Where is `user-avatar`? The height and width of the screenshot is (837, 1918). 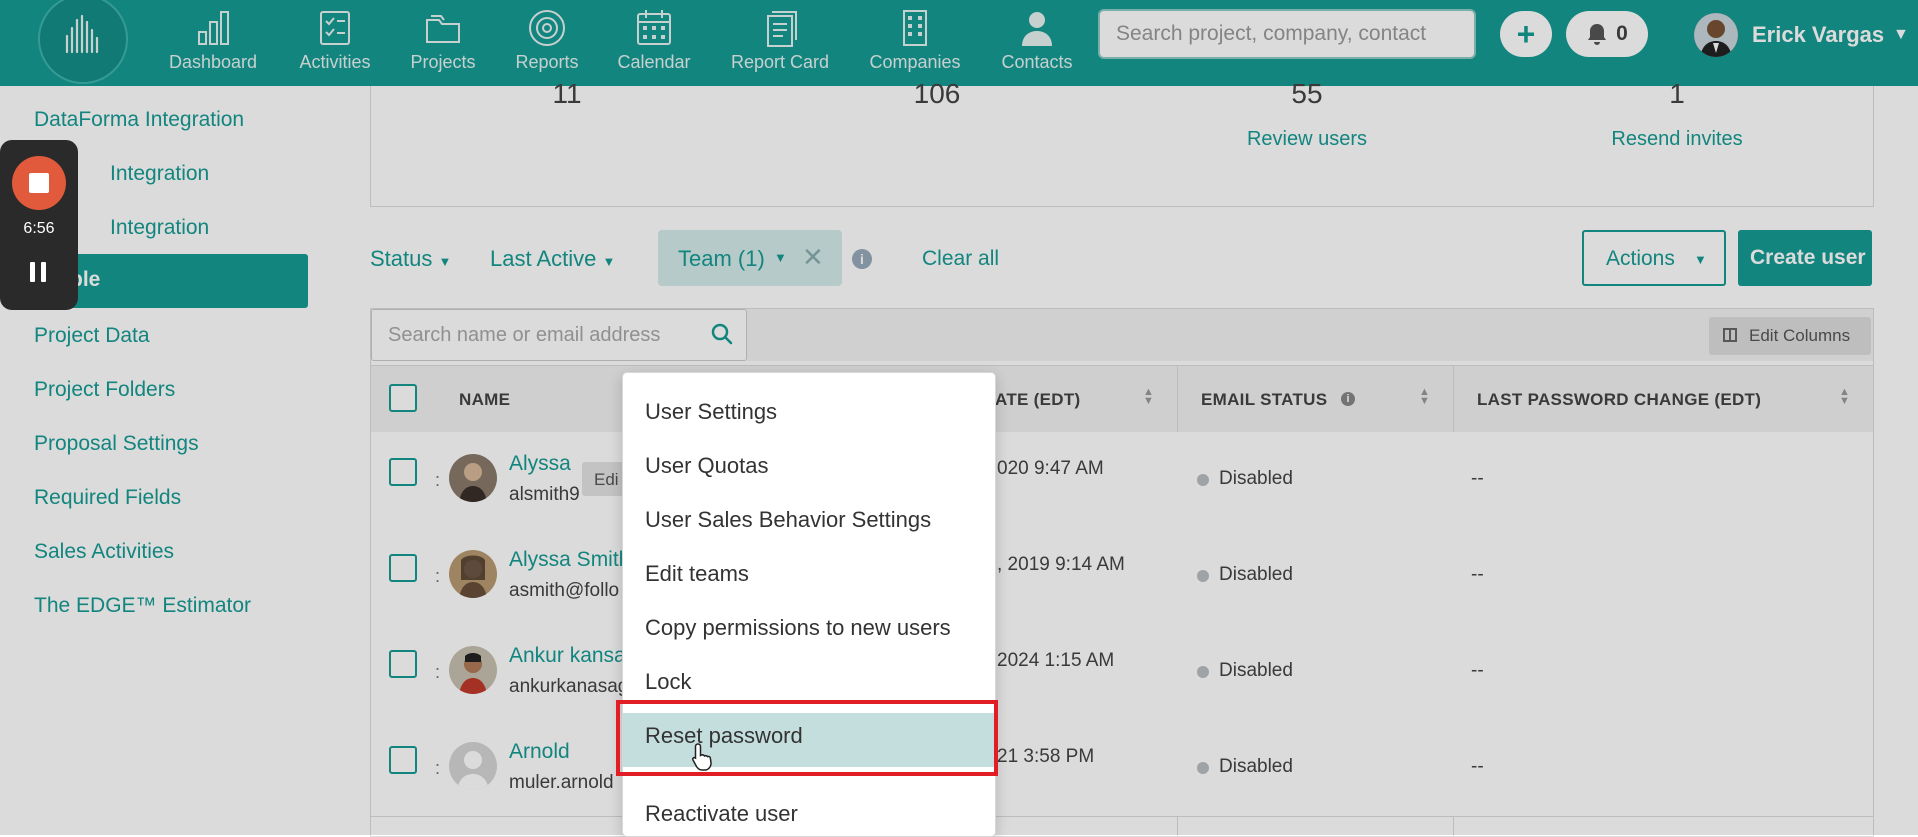 user-avatar is located at coordinates (1716, 35).